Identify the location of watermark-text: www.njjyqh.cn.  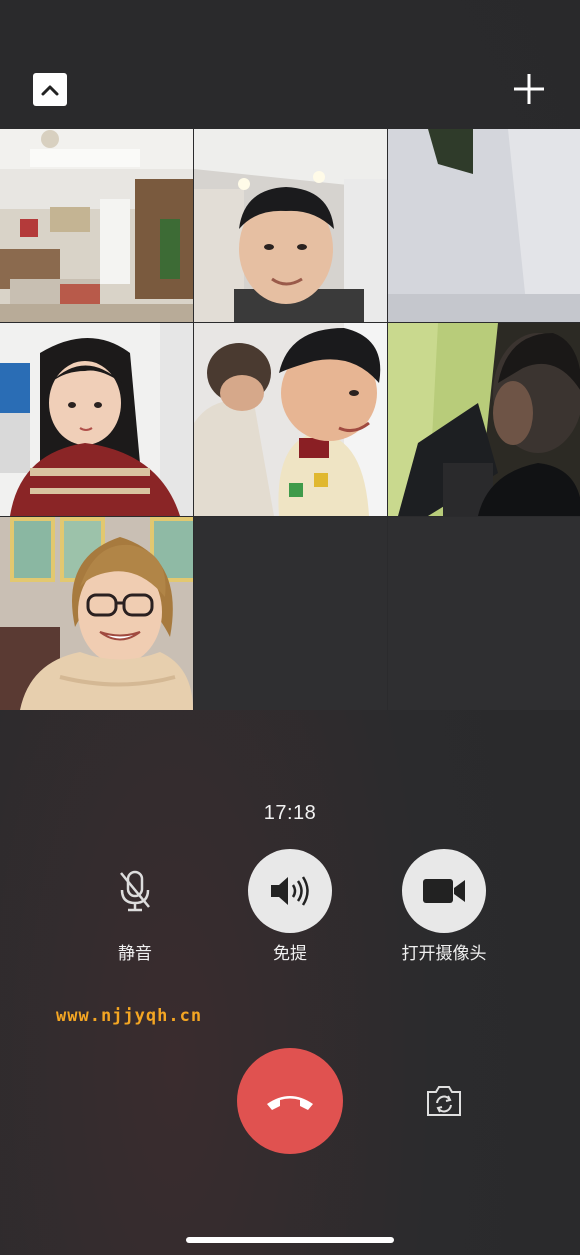
(129, 1016).